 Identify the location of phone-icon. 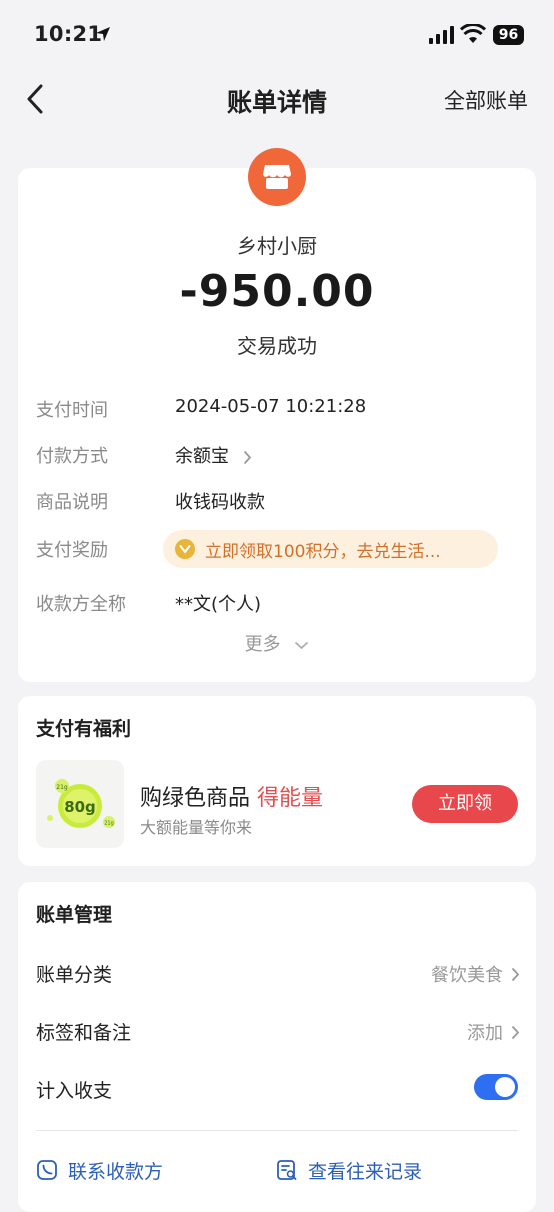
(47, 1170).